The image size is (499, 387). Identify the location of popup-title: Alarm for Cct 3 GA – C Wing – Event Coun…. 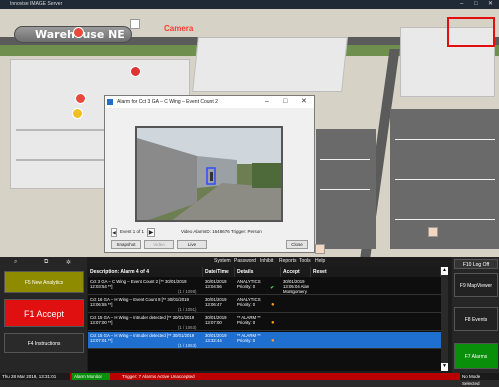
(167, 102).